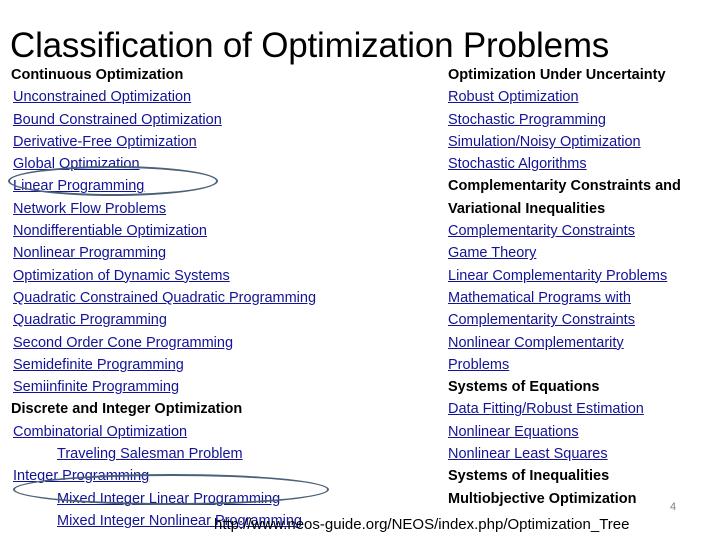  Describe the element at coordinates (582, 432) in the screenshot. I see `tree-link-nonlinear-equations: Nonlinear Equations` at that location.